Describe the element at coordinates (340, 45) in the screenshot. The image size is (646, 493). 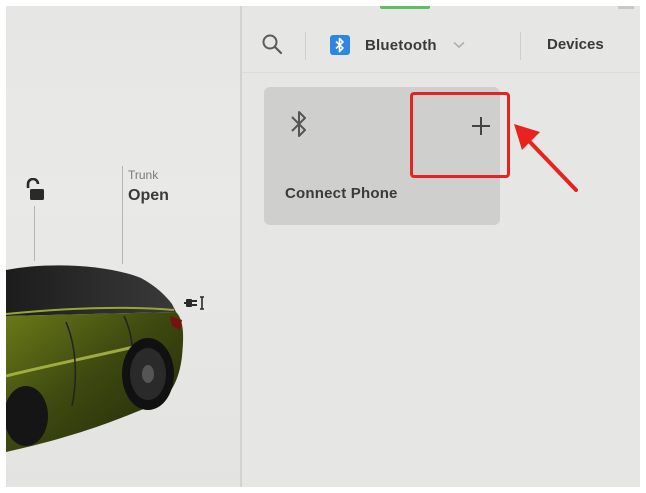
I see `bluetooth-badge-icon` at that location.